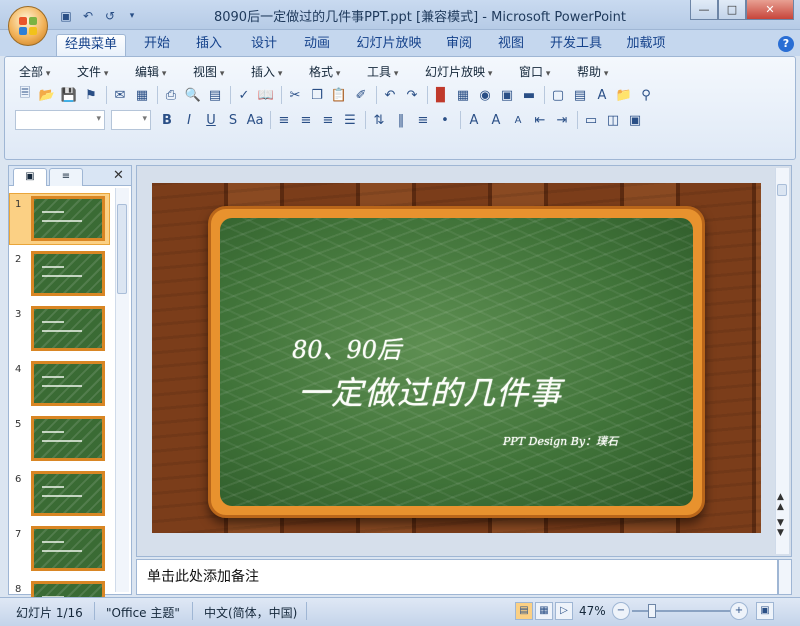  What do you see at coordinates (786, 44) in the screenshot?
I see `help-icon: ?` at bounding box center [786, 44].